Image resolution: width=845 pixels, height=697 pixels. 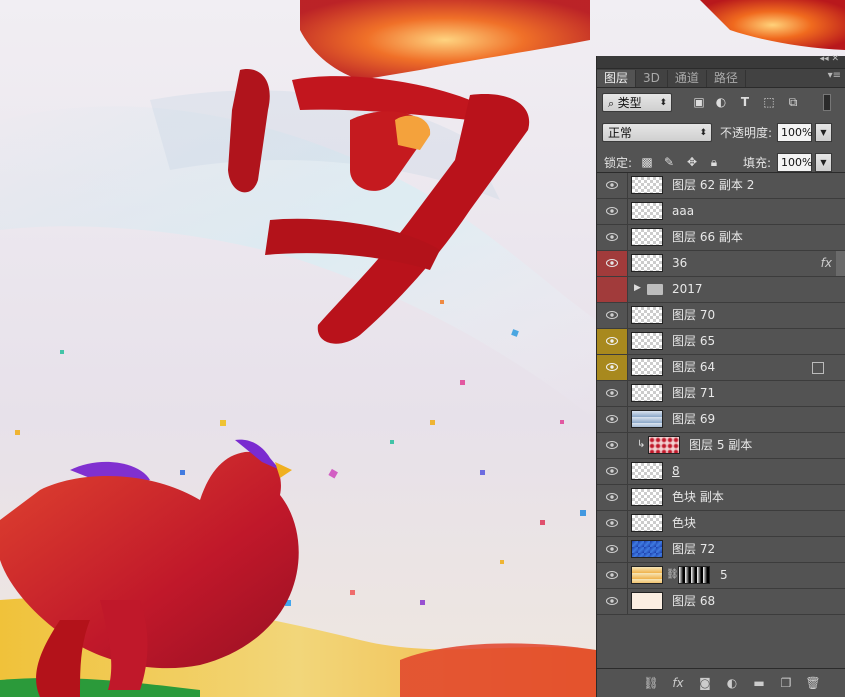 I want to click on layer-row: 图层 71, so click(x=721, y=394).